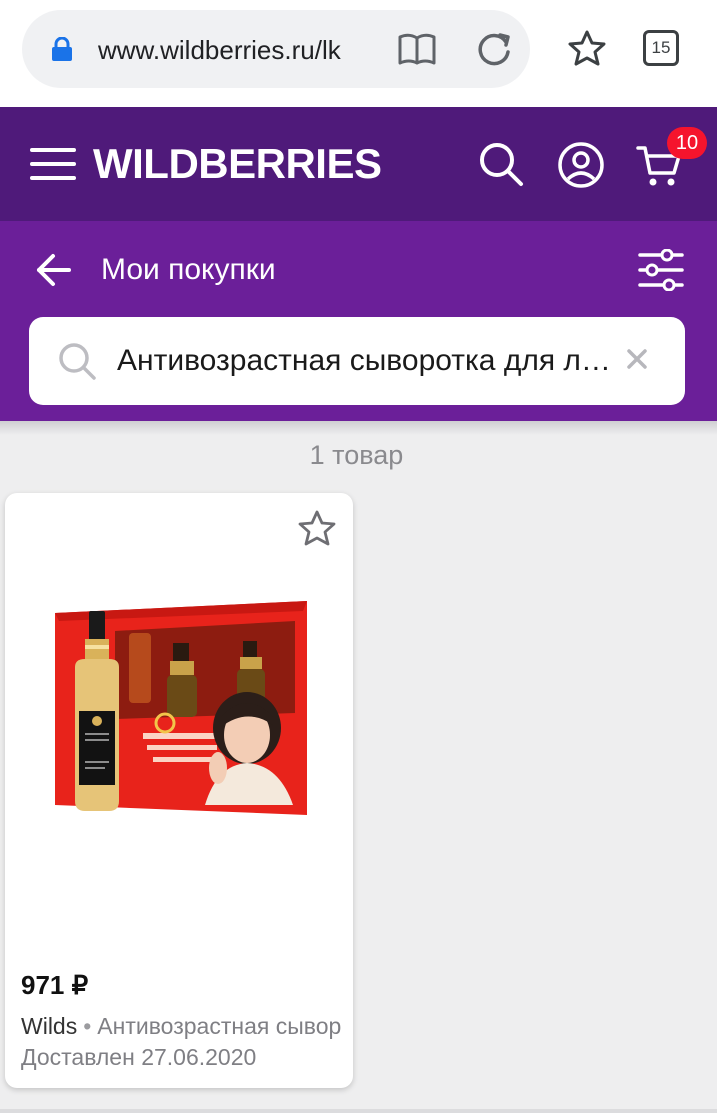 This screenshot has width=717, height=1113. What do you see at coordinates (317, 529) in the screenshot?
I see `favorite-star-icon` at bounding box center [317, 529].